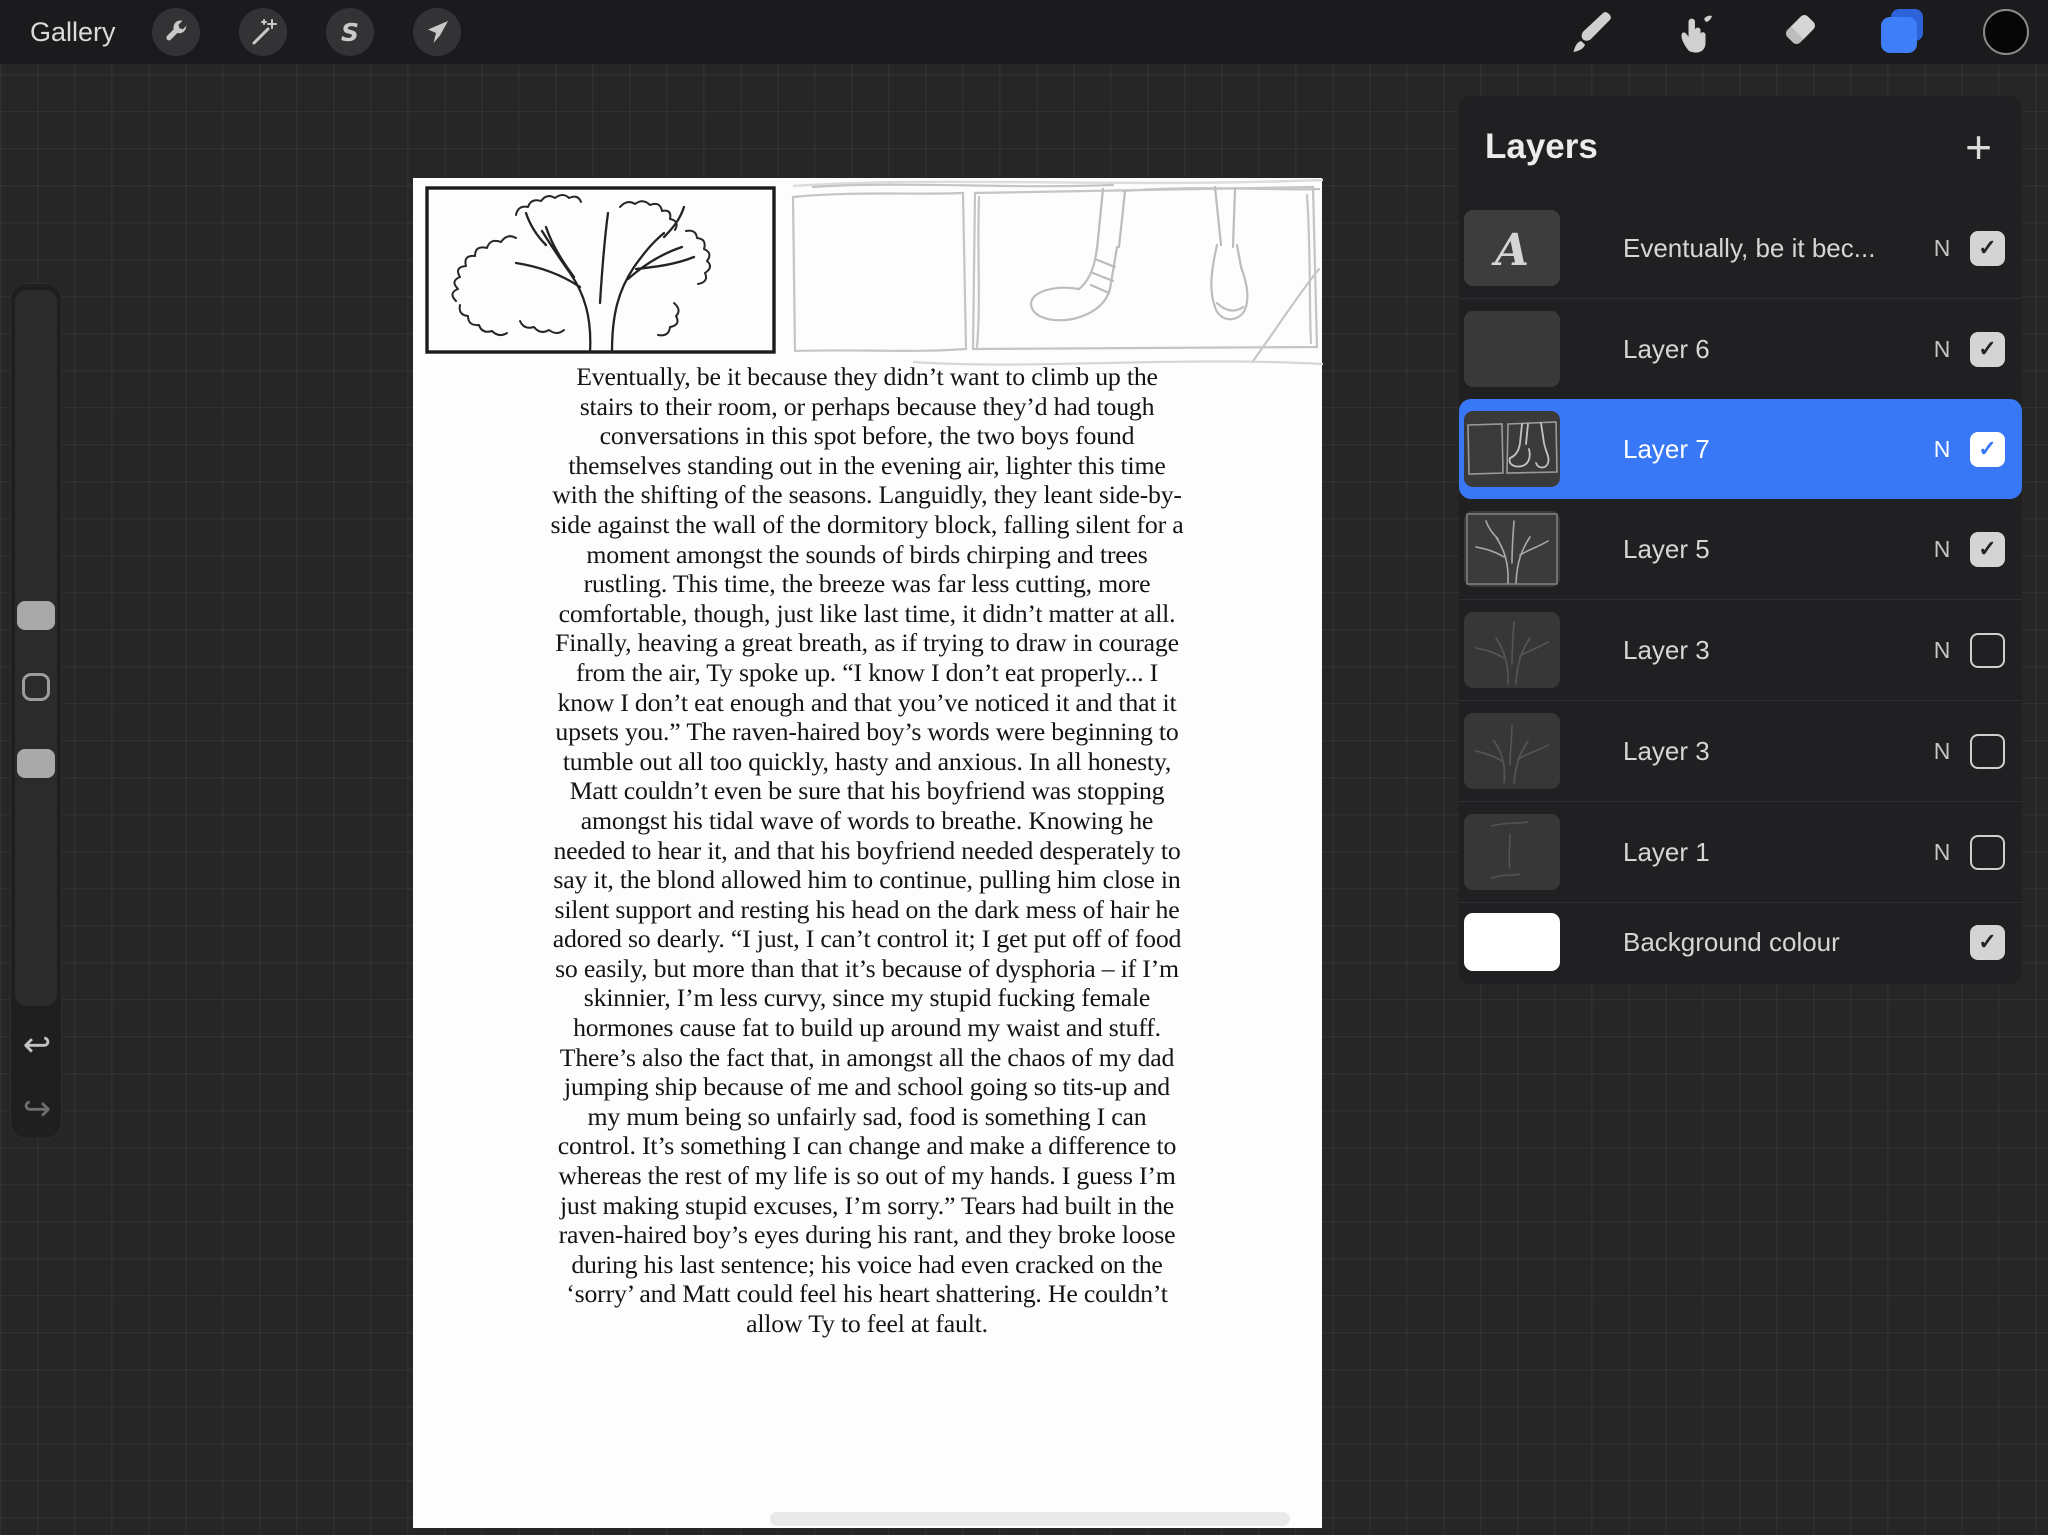 Image resolution: width=2048 pixels, height=1535 pixels. I want to click on layer-row: Layer 1 N, so click(1740, 851).